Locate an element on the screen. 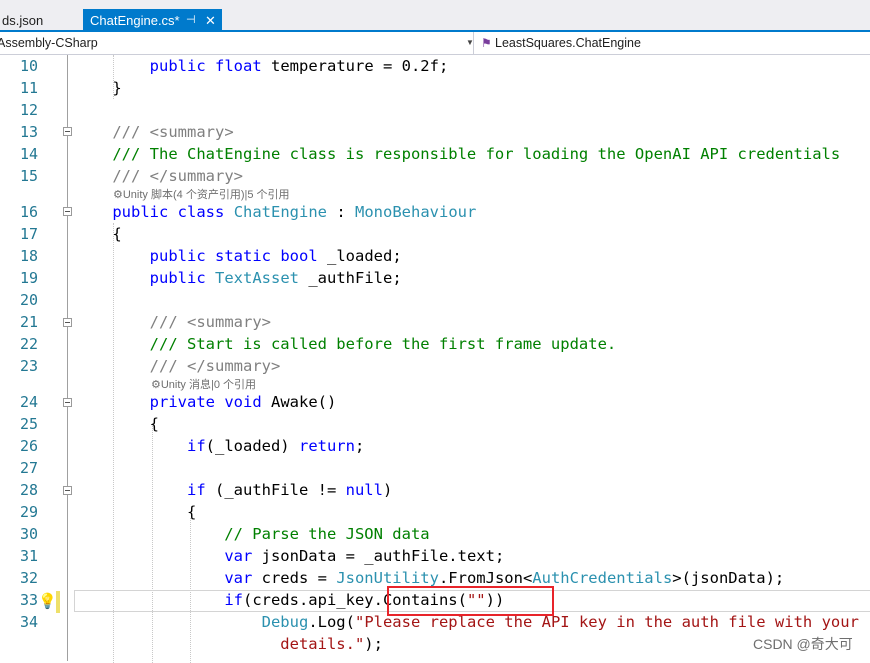 This screenshot has width=870, height=663. line-number: 10 is located at coordinates (28, 66).